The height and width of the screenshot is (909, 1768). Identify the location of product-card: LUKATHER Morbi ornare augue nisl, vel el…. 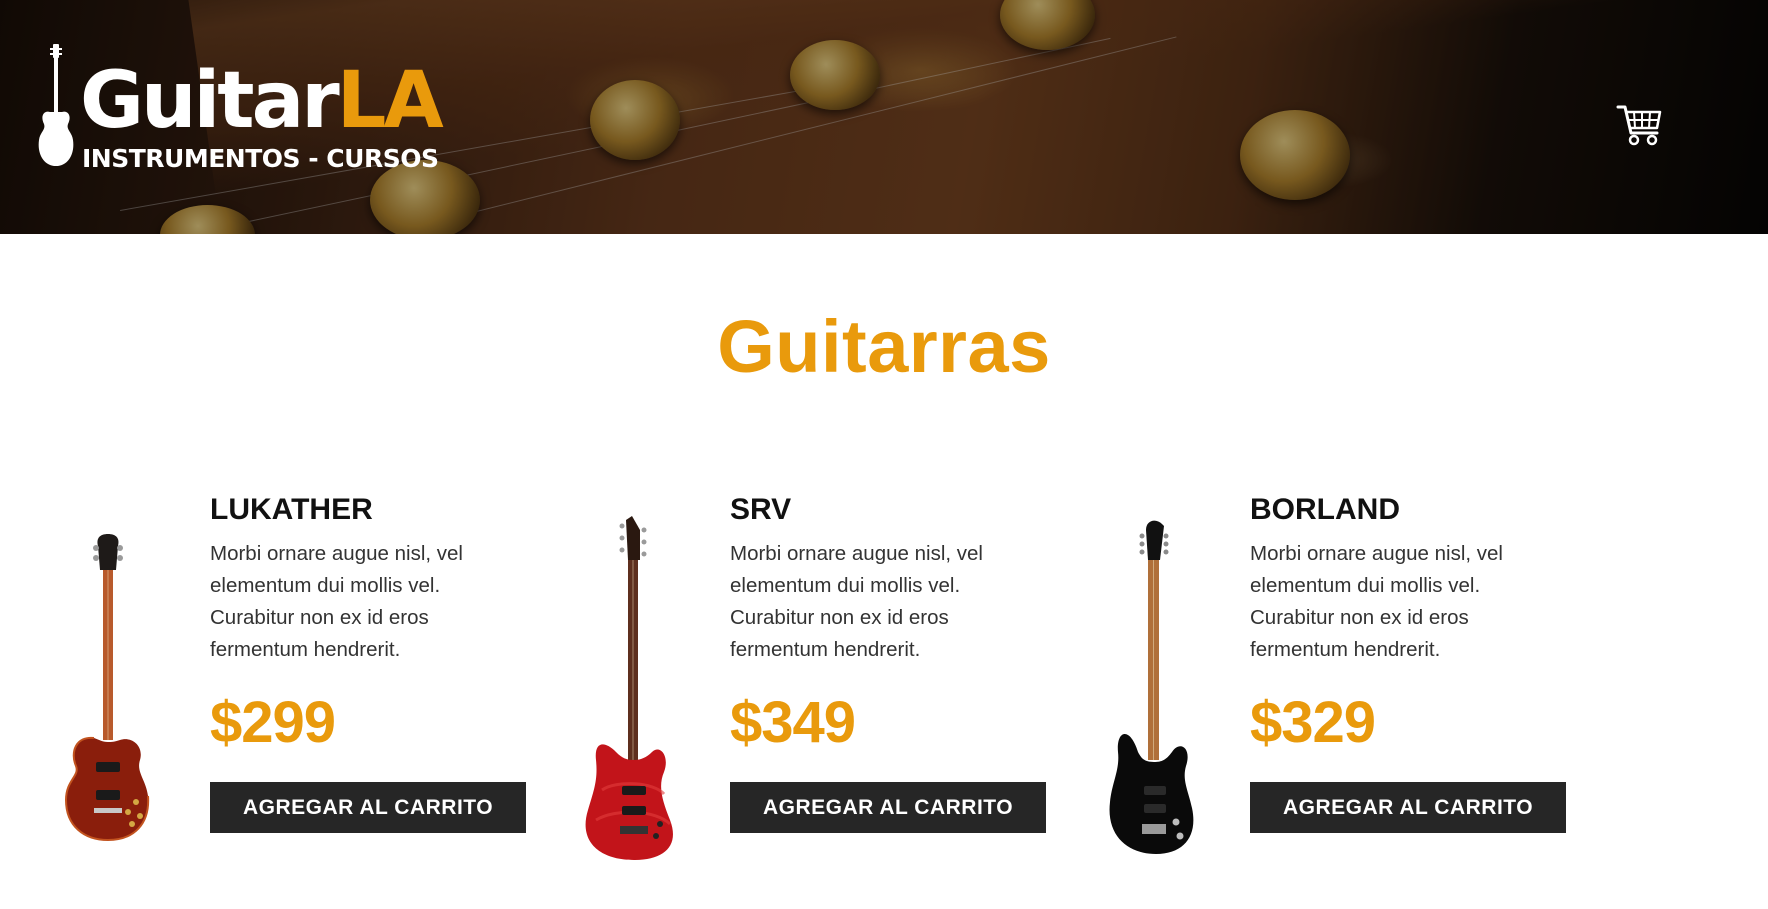
(286, 675).